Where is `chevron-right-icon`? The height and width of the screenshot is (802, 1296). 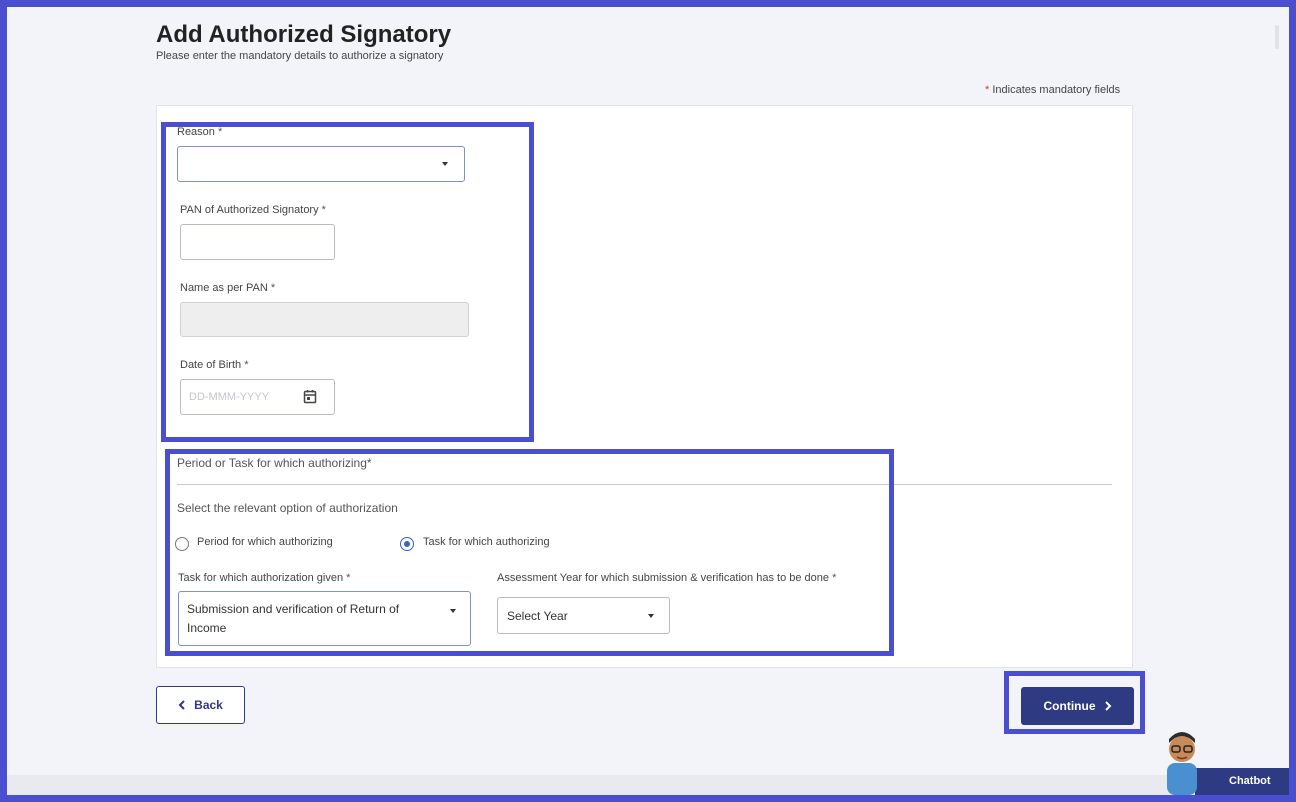
chevron-right-icon is located at coordinates (1107, 706).